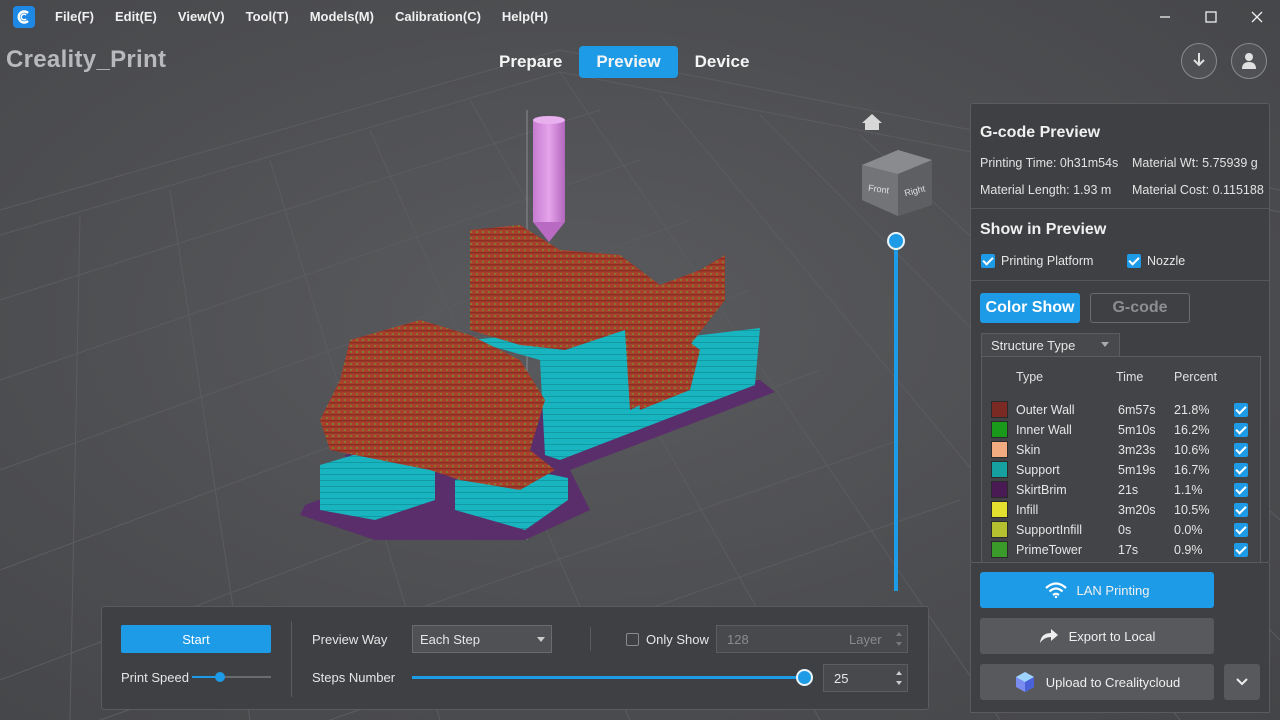  What do you see at coordinates (865, 678) in the screenshot?
I see `steps-input: 25` at bounding box center [865, 678].